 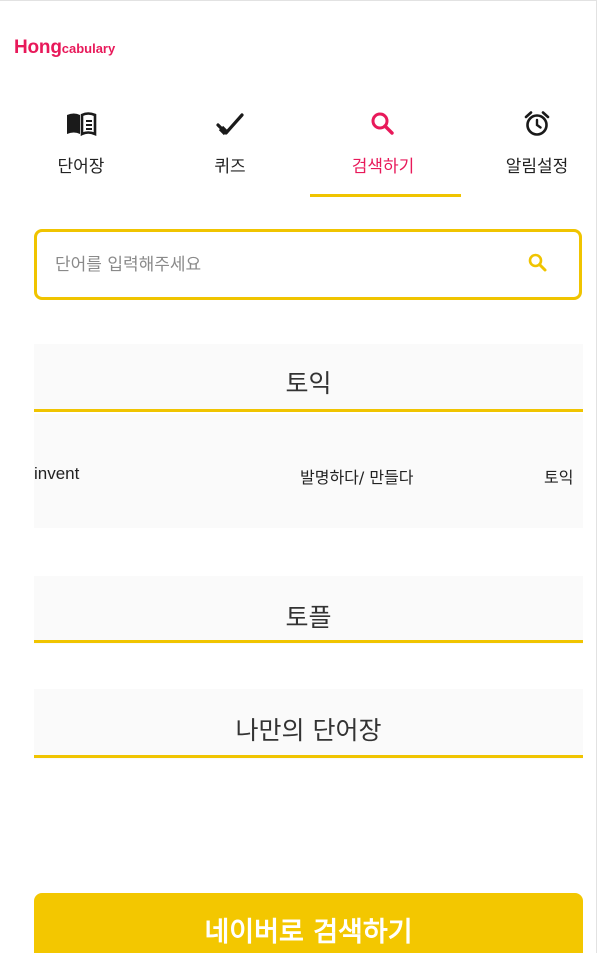 I want to click on section-my-wordbook: 나만의 단어장, so click(x=308, y=724).